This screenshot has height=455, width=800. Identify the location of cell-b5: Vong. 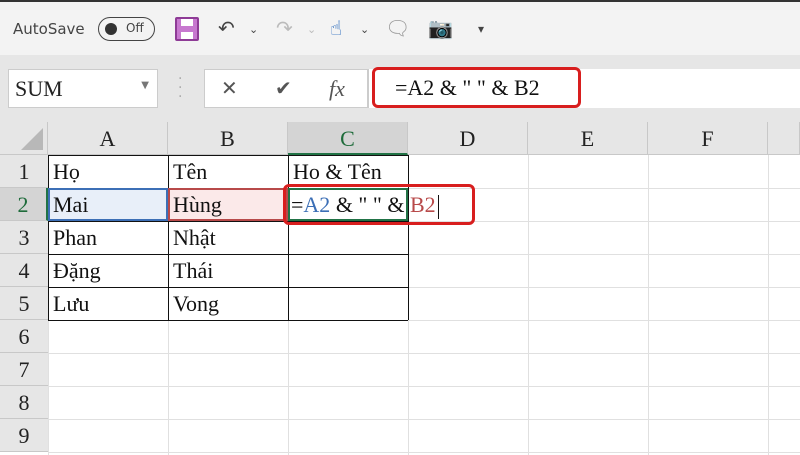
(228, 303).